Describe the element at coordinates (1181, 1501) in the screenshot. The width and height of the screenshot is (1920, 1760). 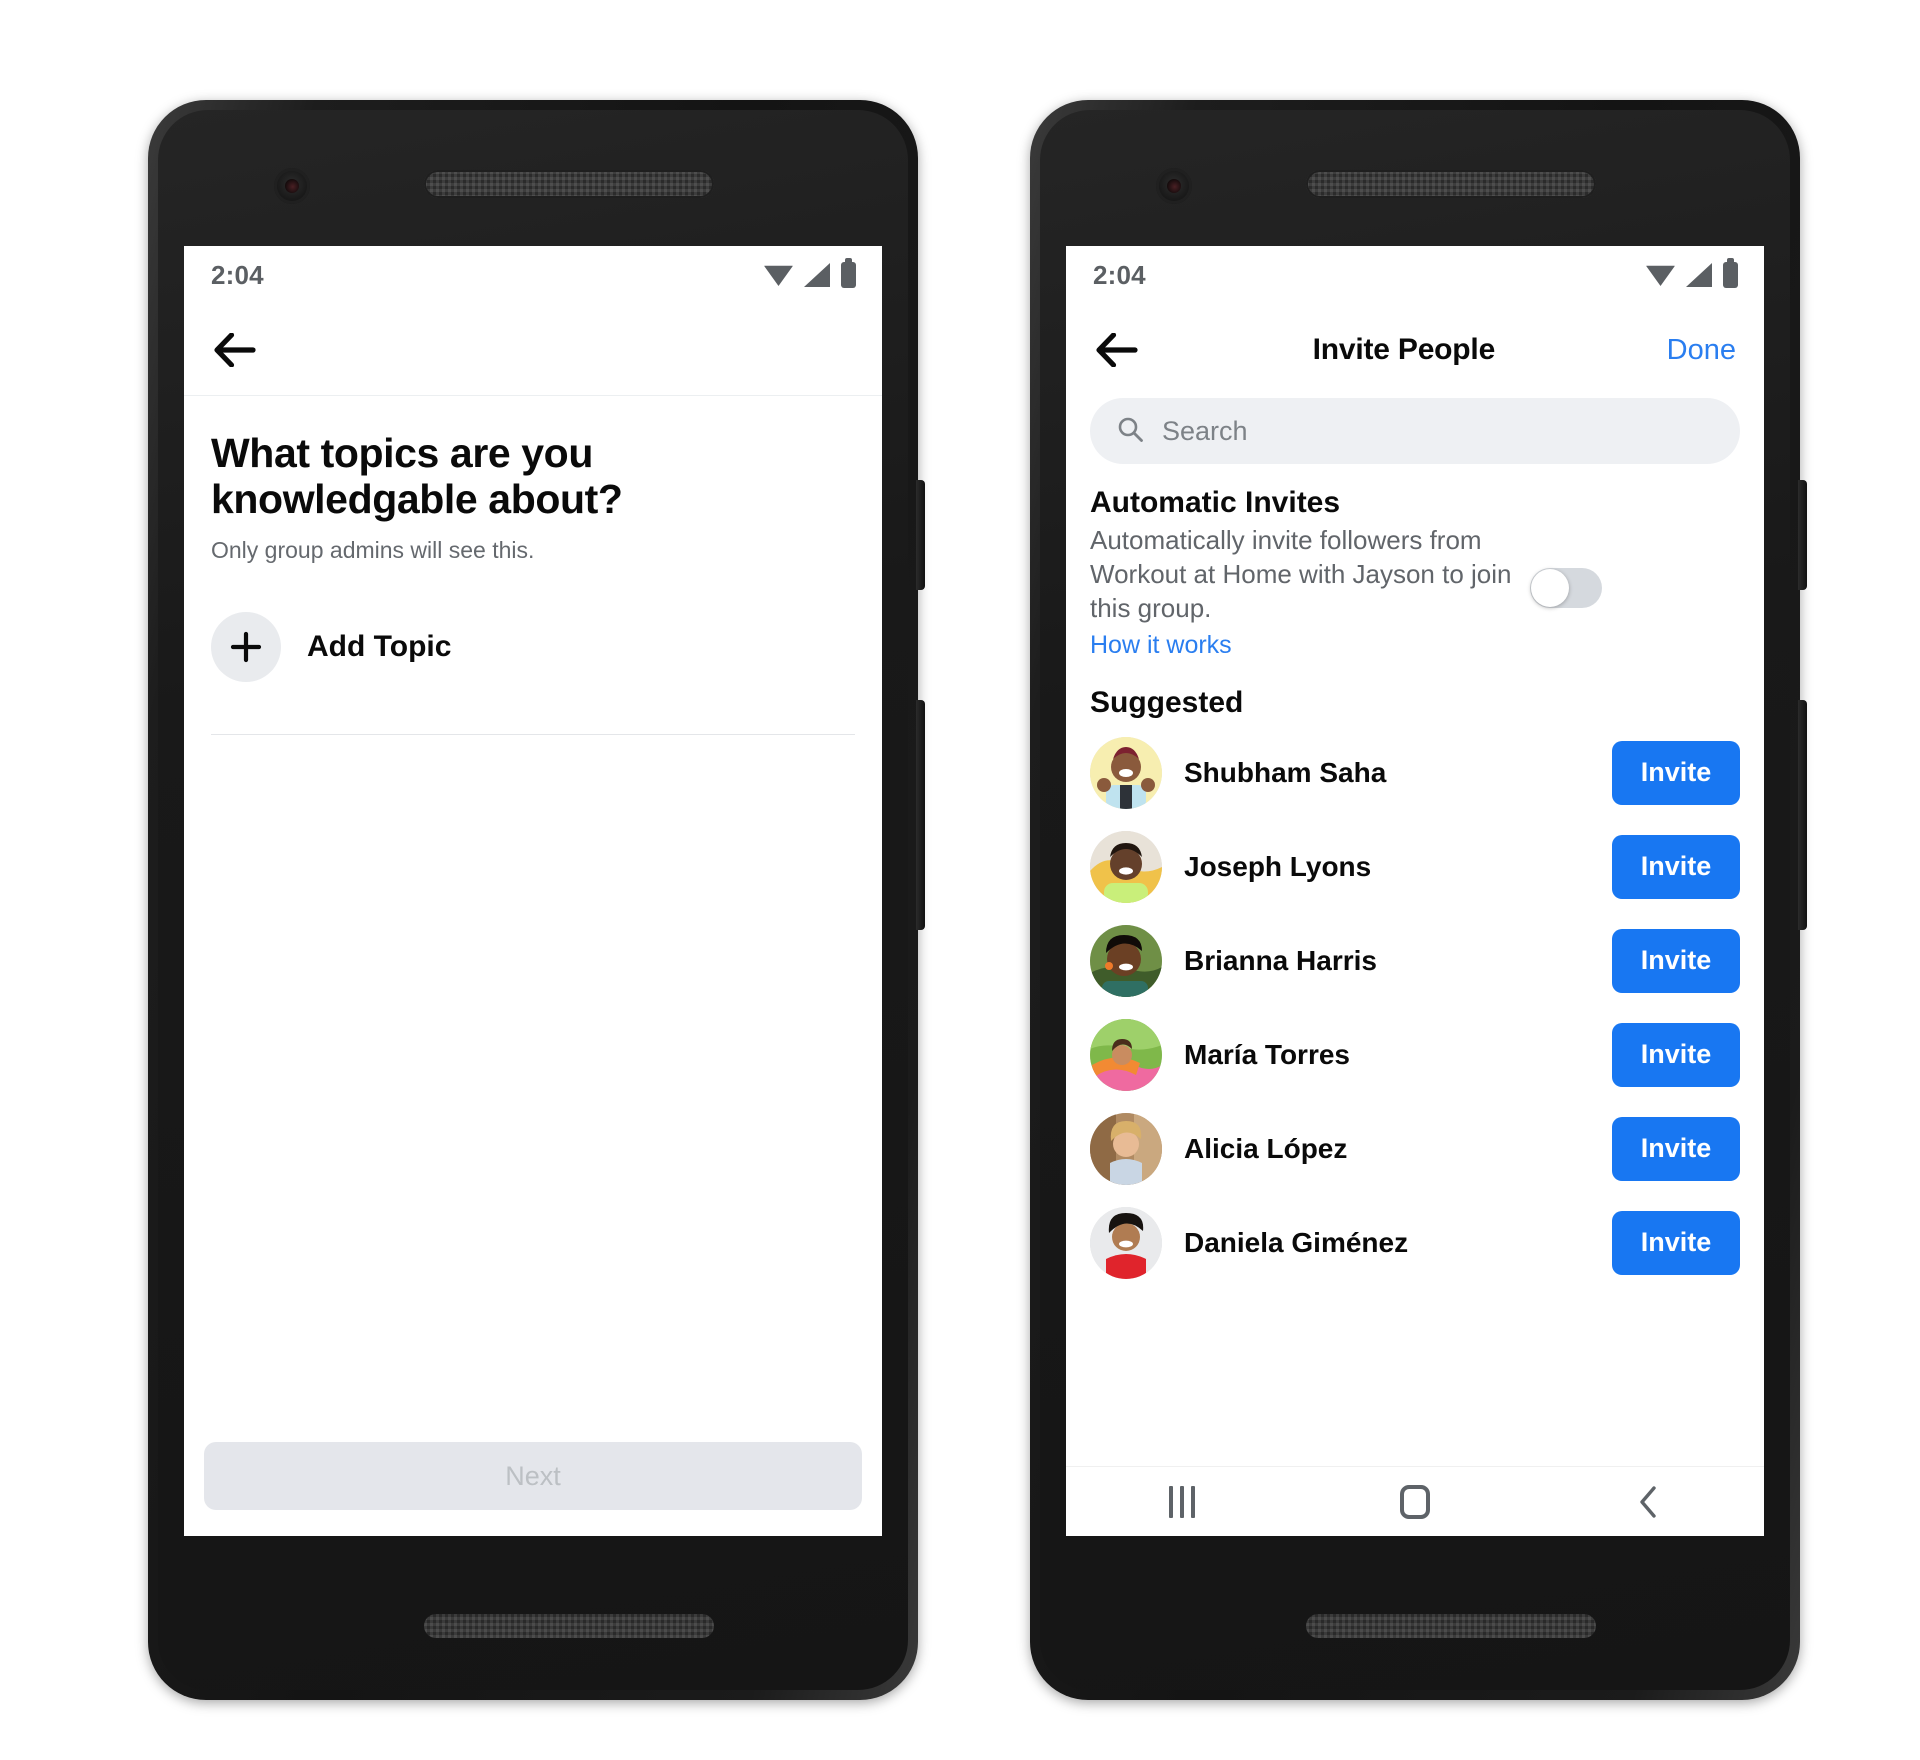
I see `recents-icon` at that location.